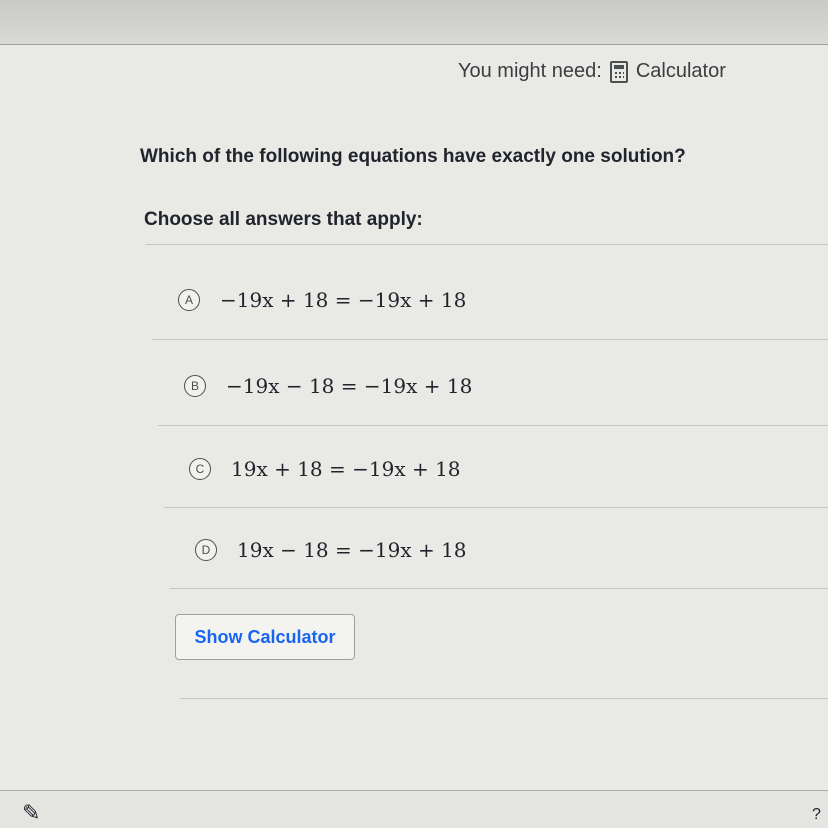  Describe the element at coordinates (200, 469) in the screenshot. I see `choice-c-radio: C` at that location.